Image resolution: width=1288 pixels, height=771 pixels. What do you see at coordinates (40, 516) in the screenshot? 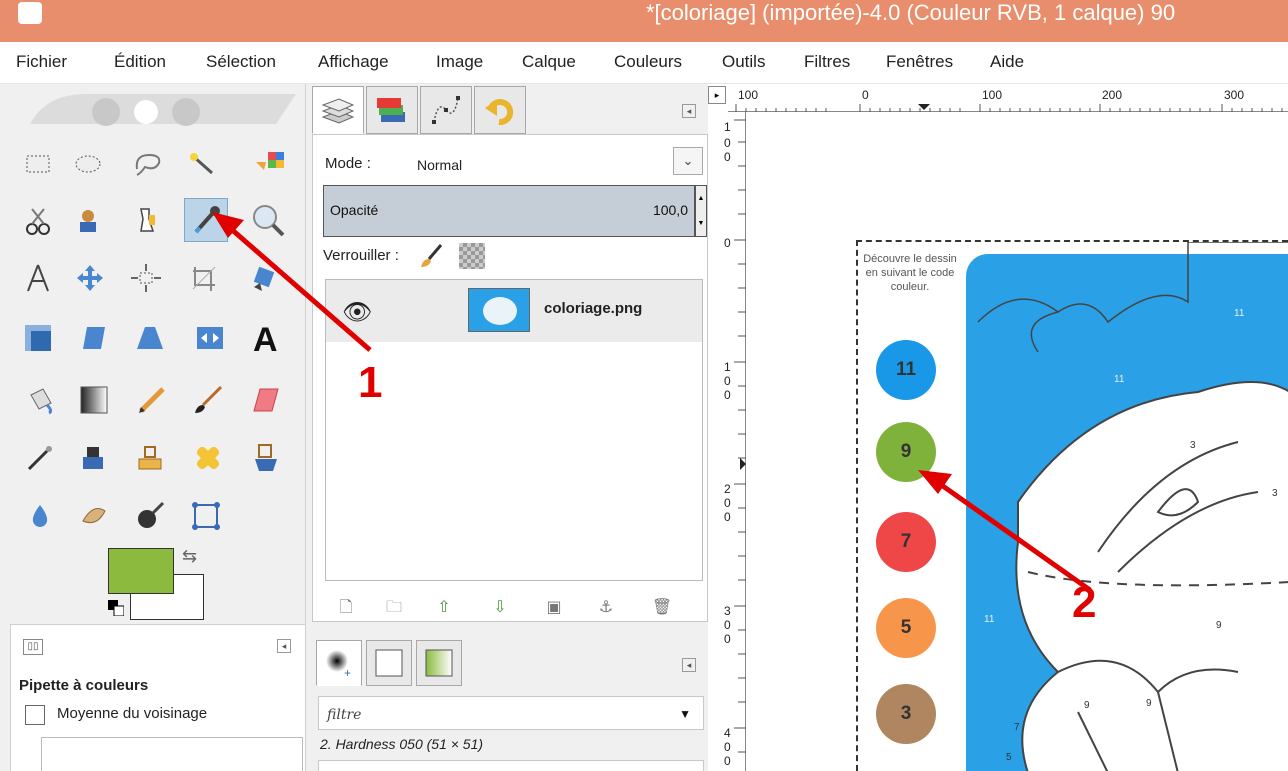
I see `blur-icon` at bounding box center [40, 516].